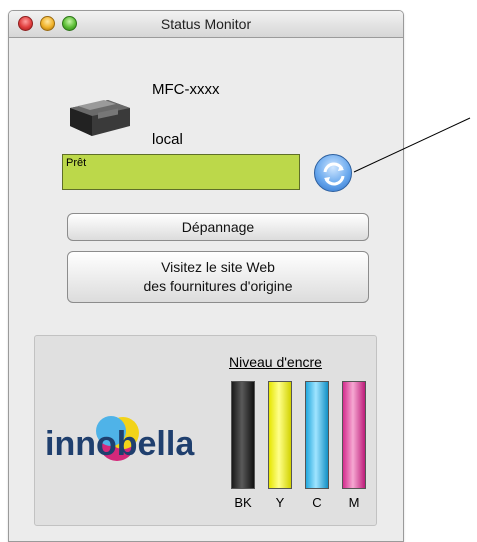 The height and width of the screenshot is (542, 477). I want to click on ink-label-cyan: C, so click(317, 502).